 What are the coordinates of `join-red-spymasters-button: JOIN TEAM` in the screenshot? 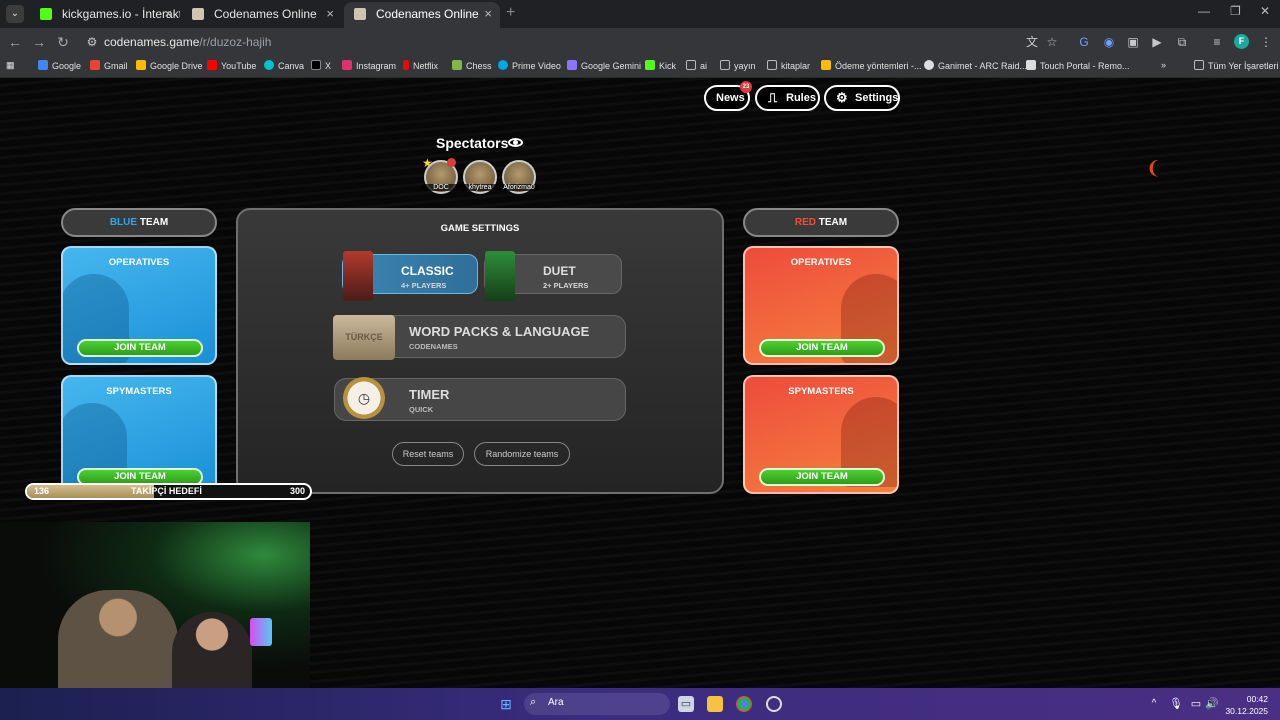 It's located at (822, 477).